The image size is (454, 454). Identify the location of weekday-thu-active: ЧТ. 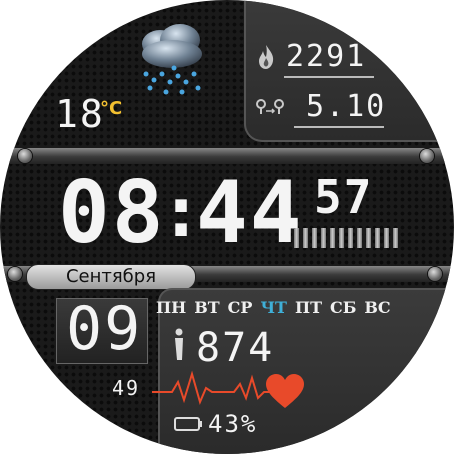
(273, 307).